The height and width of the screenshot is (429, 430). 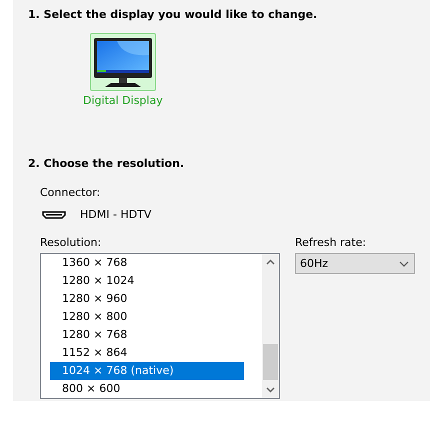 What do you see at coordinates (270, 326) in the screenshot?
I see `scrollbar` at bounding box center [270, 326].